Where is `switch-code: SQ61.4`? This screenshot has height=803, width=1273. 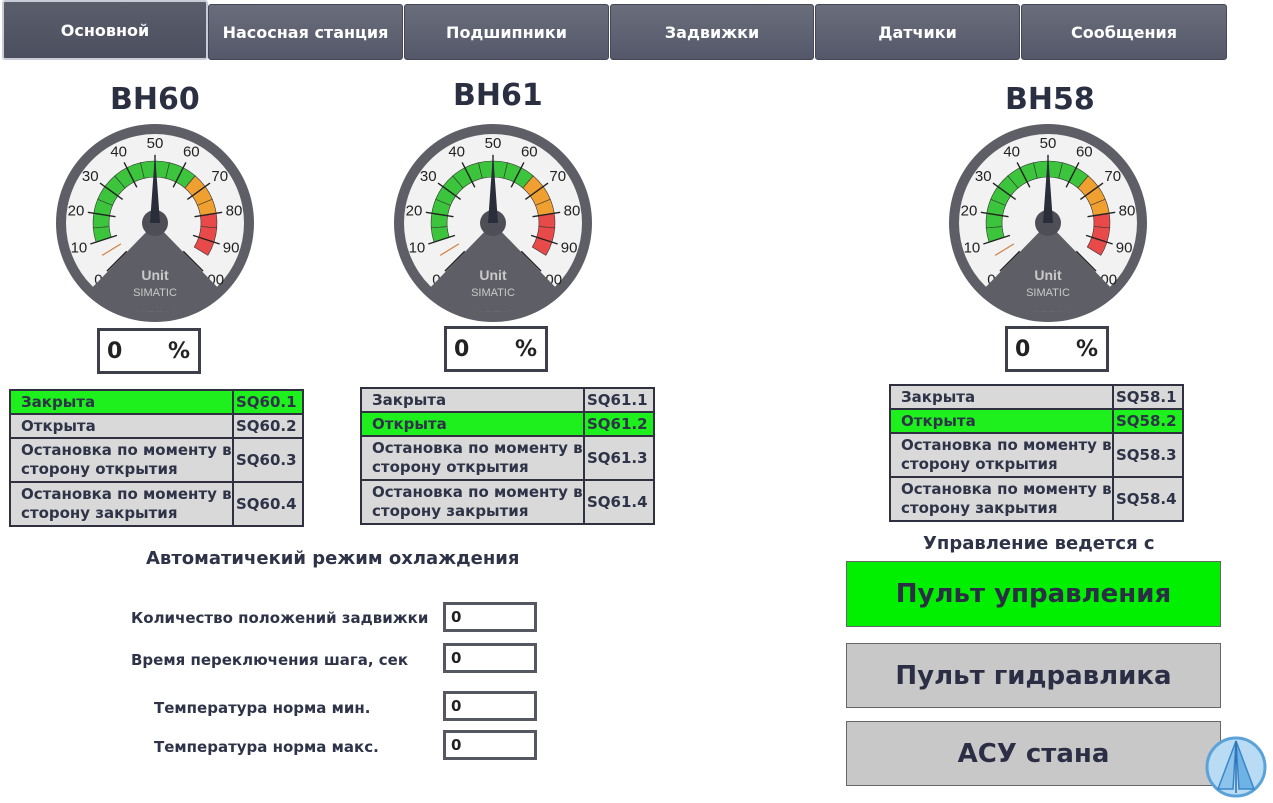 switch-code: SQ61.4 is located at coordinates (619, 502).